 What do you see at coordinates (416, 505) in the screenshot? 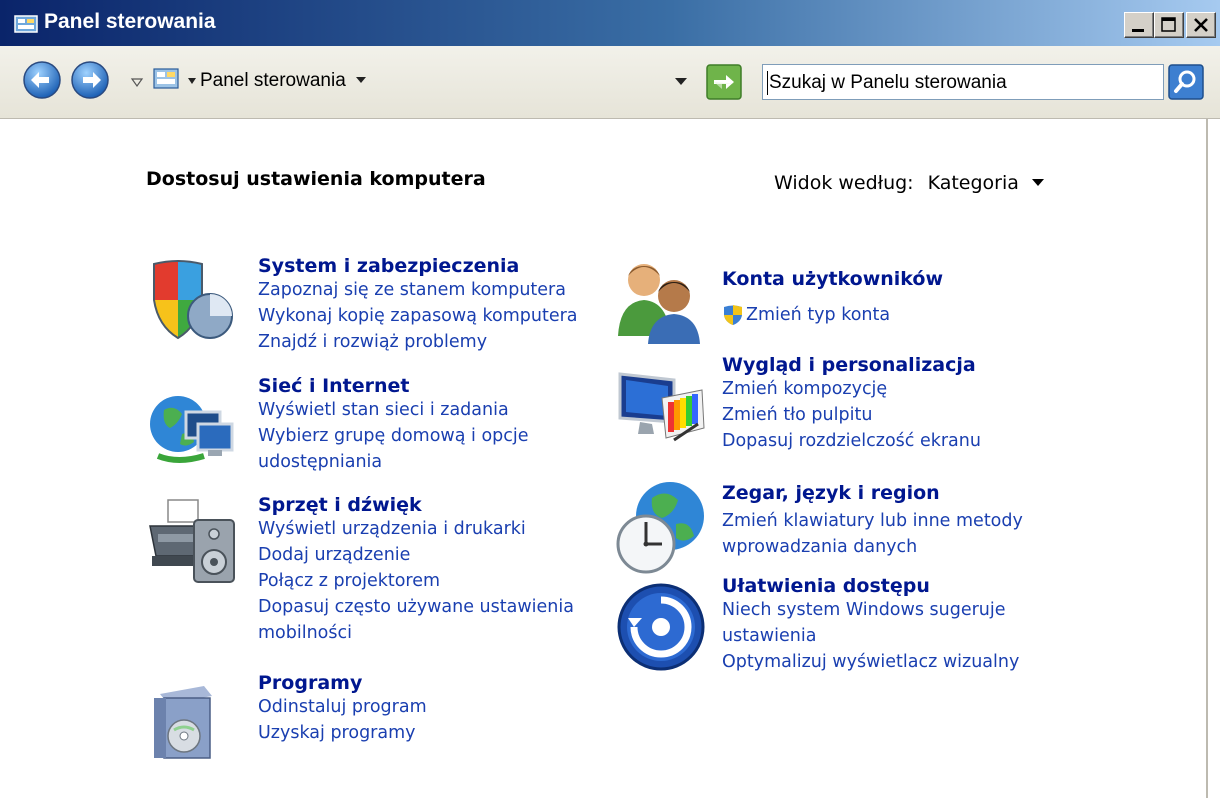
I see `category-title: Sprzęt i dźwięk` at bounding box center [416, 505].